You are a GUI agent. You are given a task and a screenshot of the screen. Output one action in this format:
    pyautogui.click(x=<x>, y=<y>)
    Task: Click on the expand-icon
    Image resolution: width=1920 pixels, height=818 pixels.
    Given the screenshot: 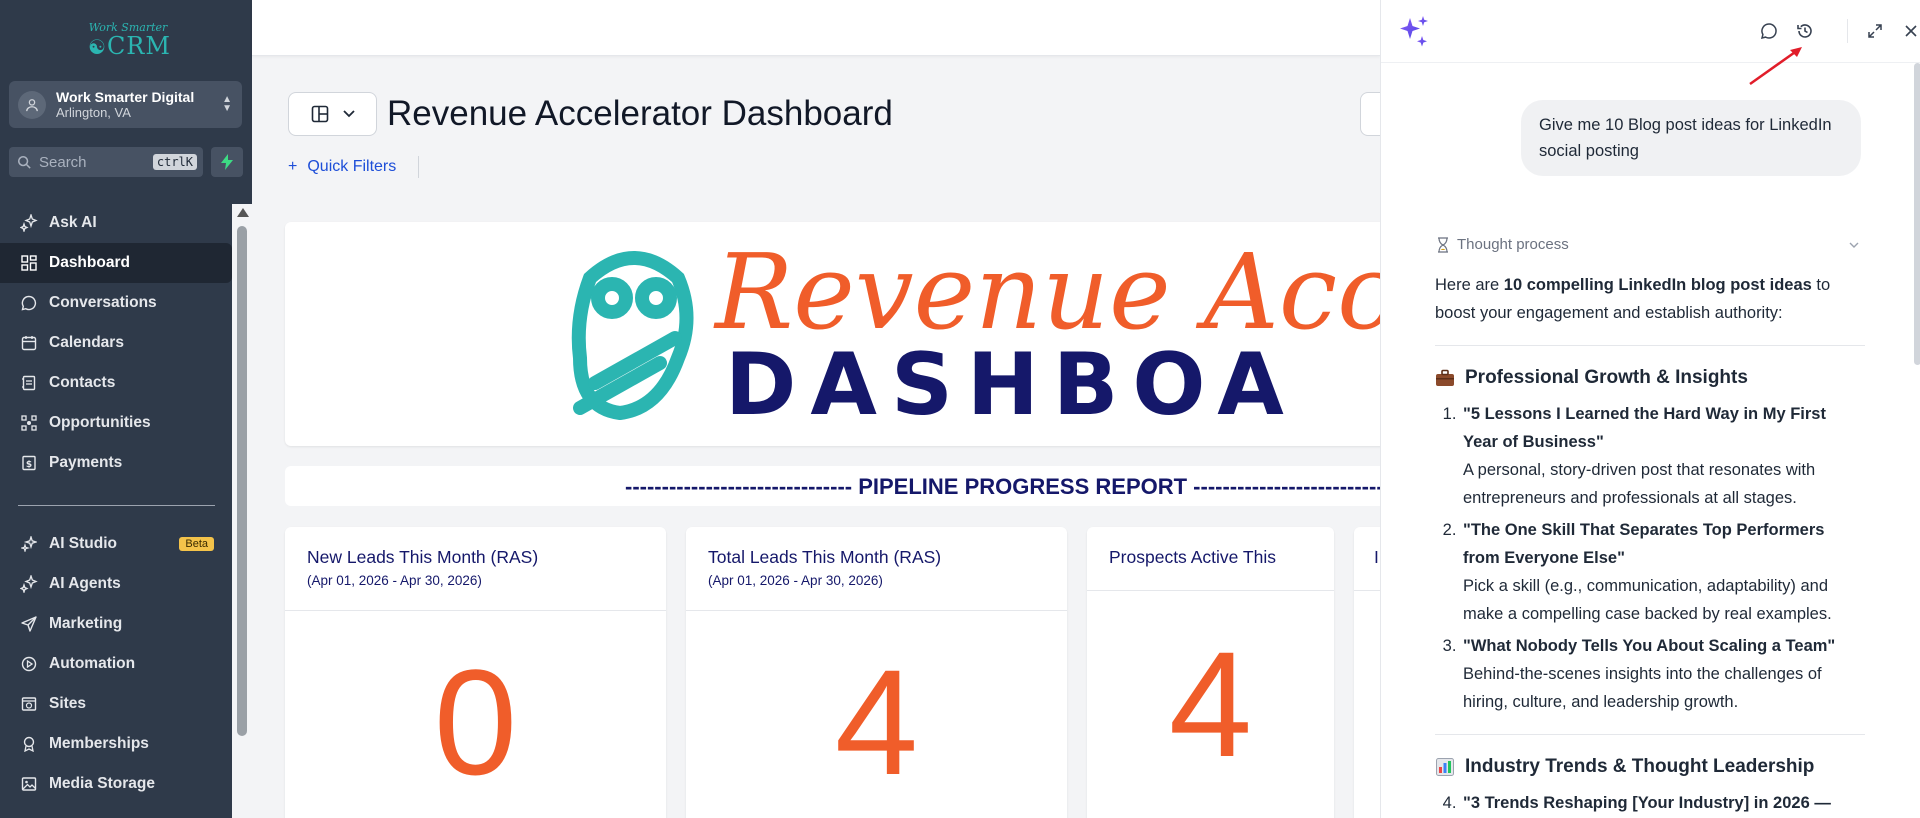 What is the action you would take?
    pyautogui.click(x=1875, y=31)
    